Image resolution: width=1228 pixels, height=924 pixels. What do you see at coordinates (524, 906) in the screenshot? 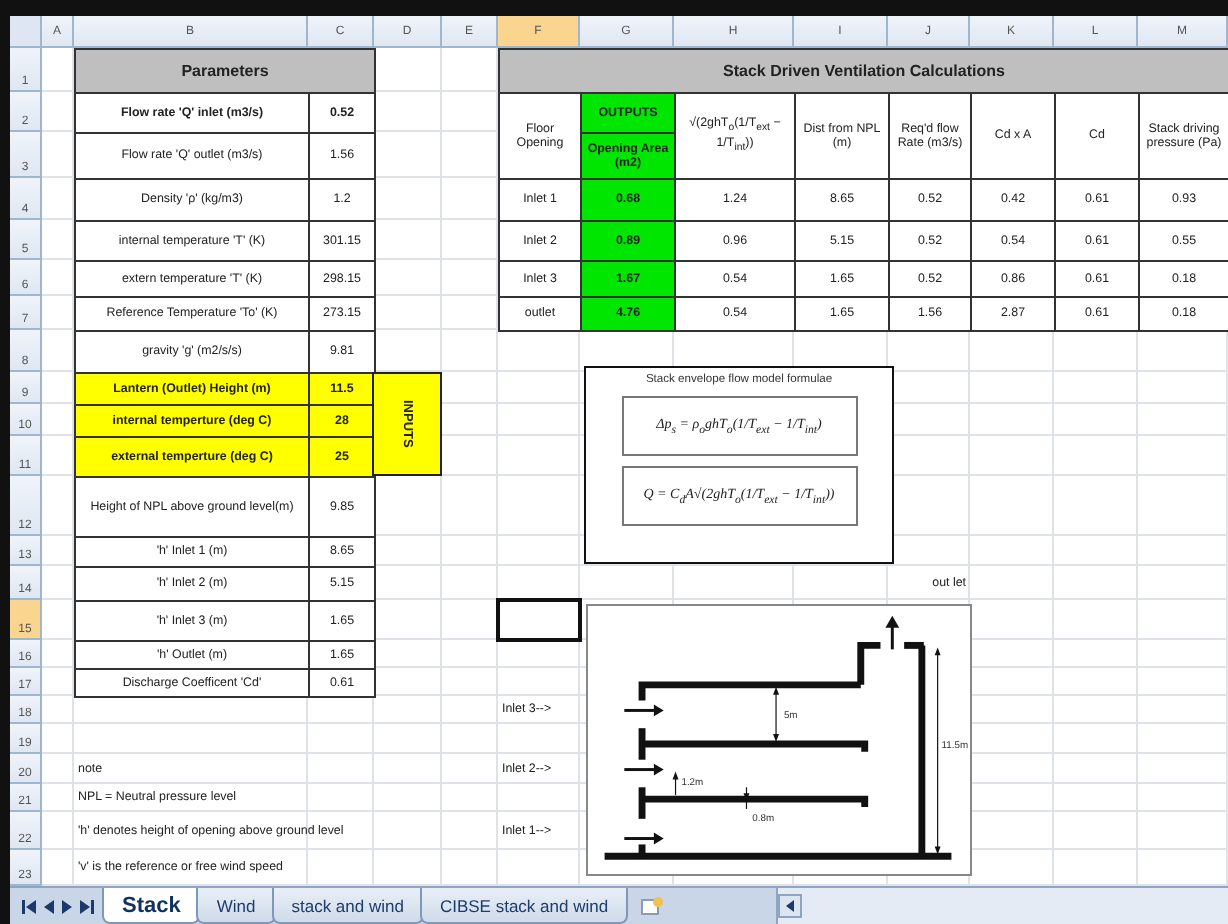
I see `sheet-tab: CIBSE stack and wind` at bounding box center [524, 906].